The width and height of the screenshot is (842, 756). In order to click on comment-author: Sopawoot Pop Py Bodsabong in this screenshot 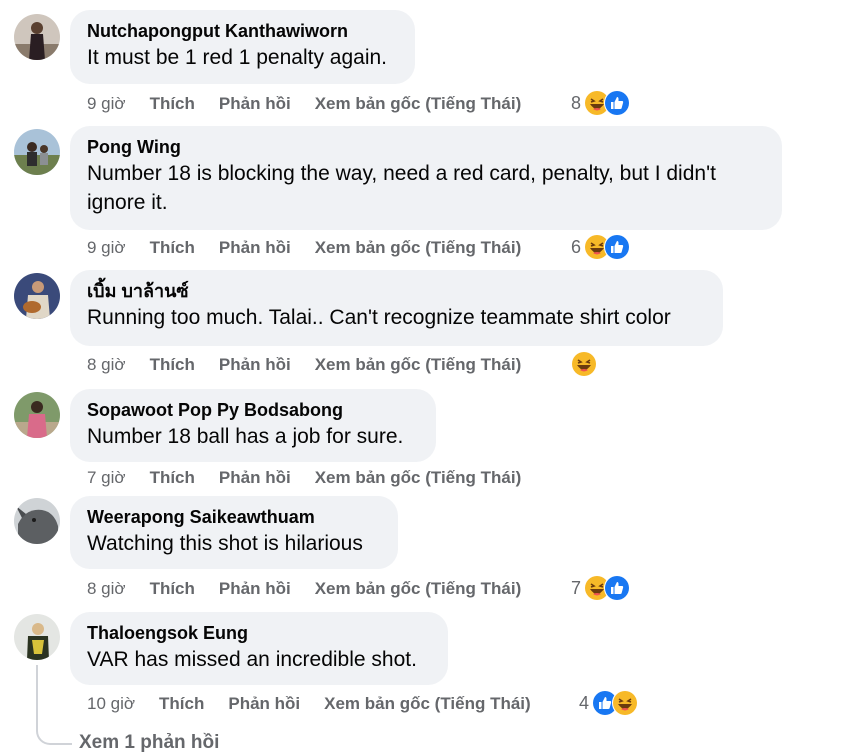, I will do `click(252, 410)`.